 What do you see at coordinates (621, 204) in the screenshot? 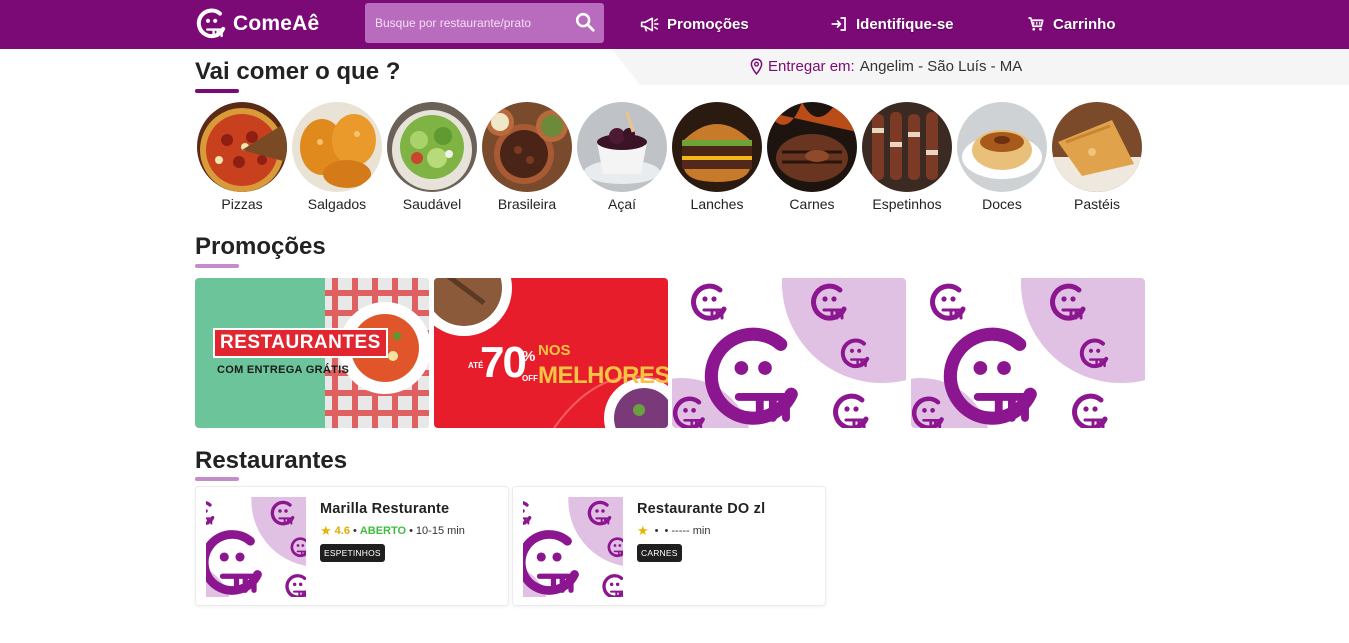
I see `category-label: Açaí` at bounding box center [621, 204].